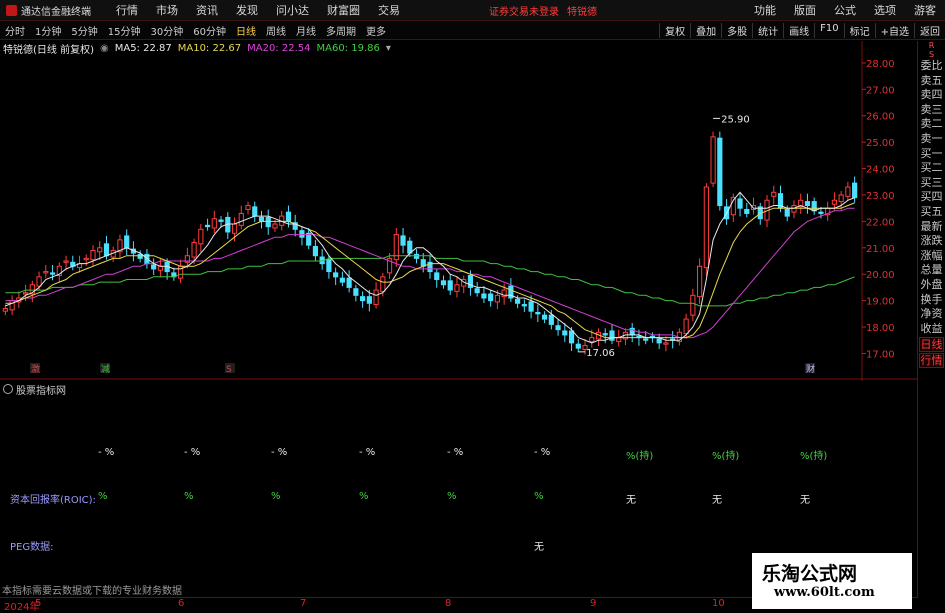 The image size is (945, 613). Describe the element at coordinates (931, 256) in the screenshot. I see `panel-item: 涨幅` at that location.